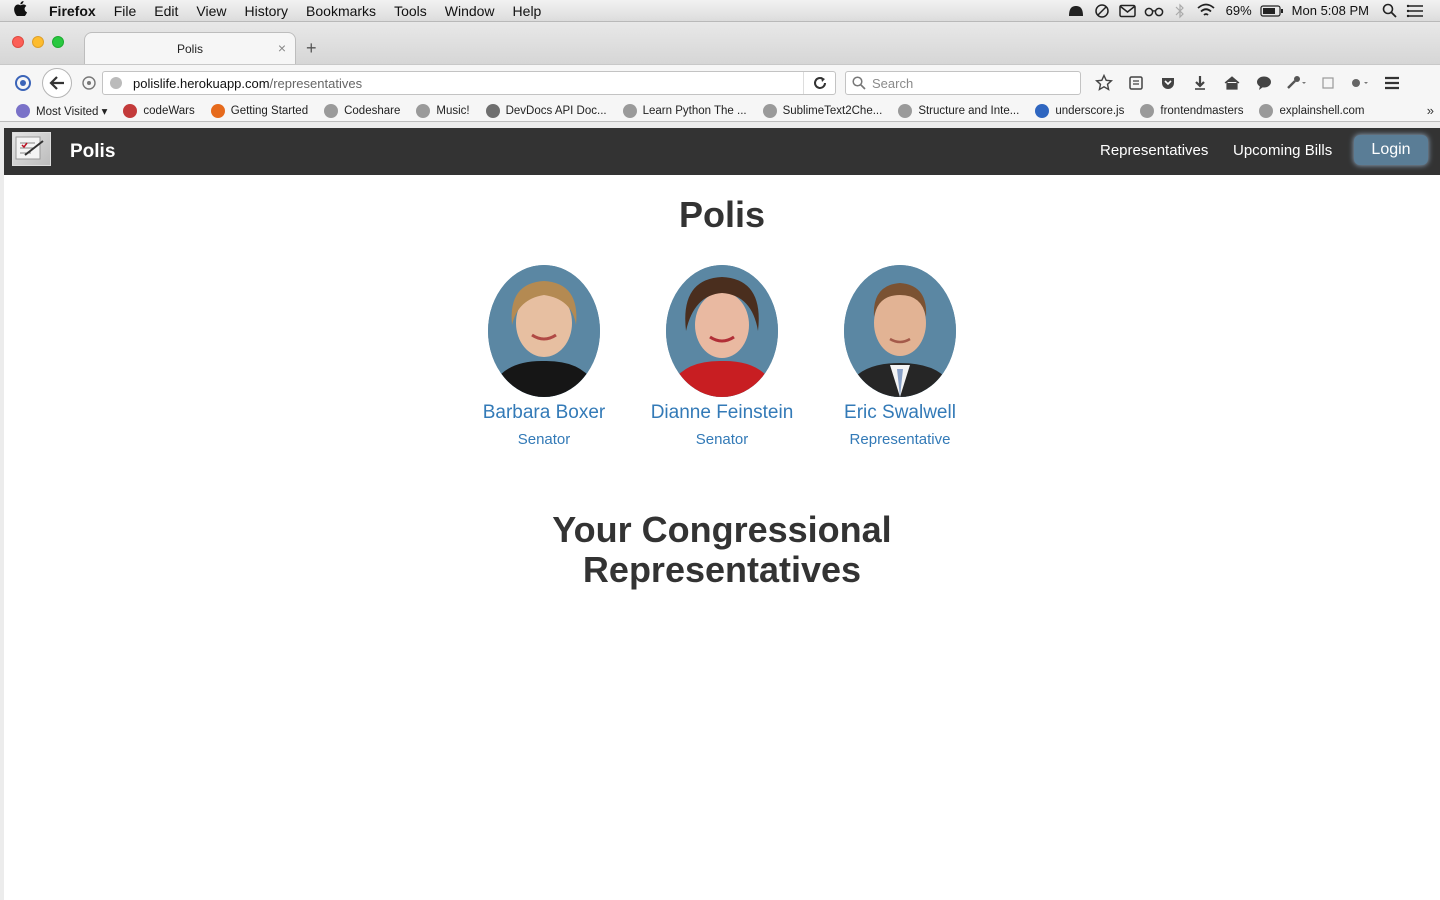  I want to click on tab-close-icon: ×, so click(282, 48).